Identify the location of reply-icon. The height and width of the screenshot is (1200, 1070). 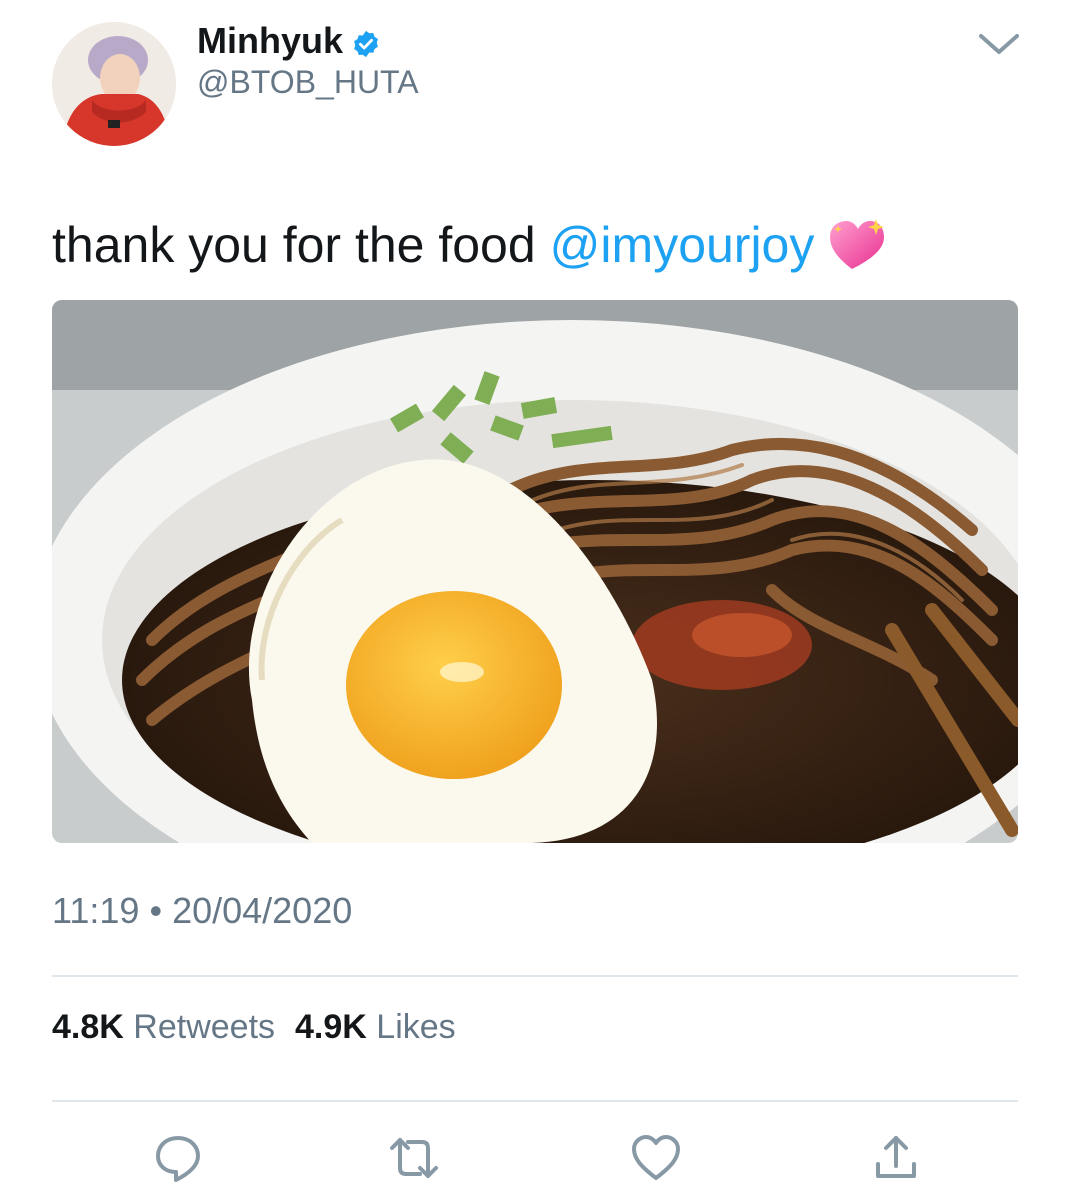
(178, 1158).